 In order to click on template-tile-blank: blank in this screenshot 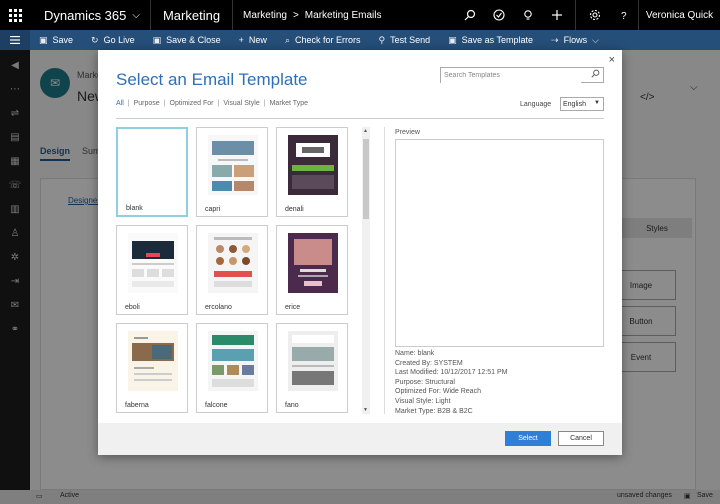, I will do `click(152, 172)`.